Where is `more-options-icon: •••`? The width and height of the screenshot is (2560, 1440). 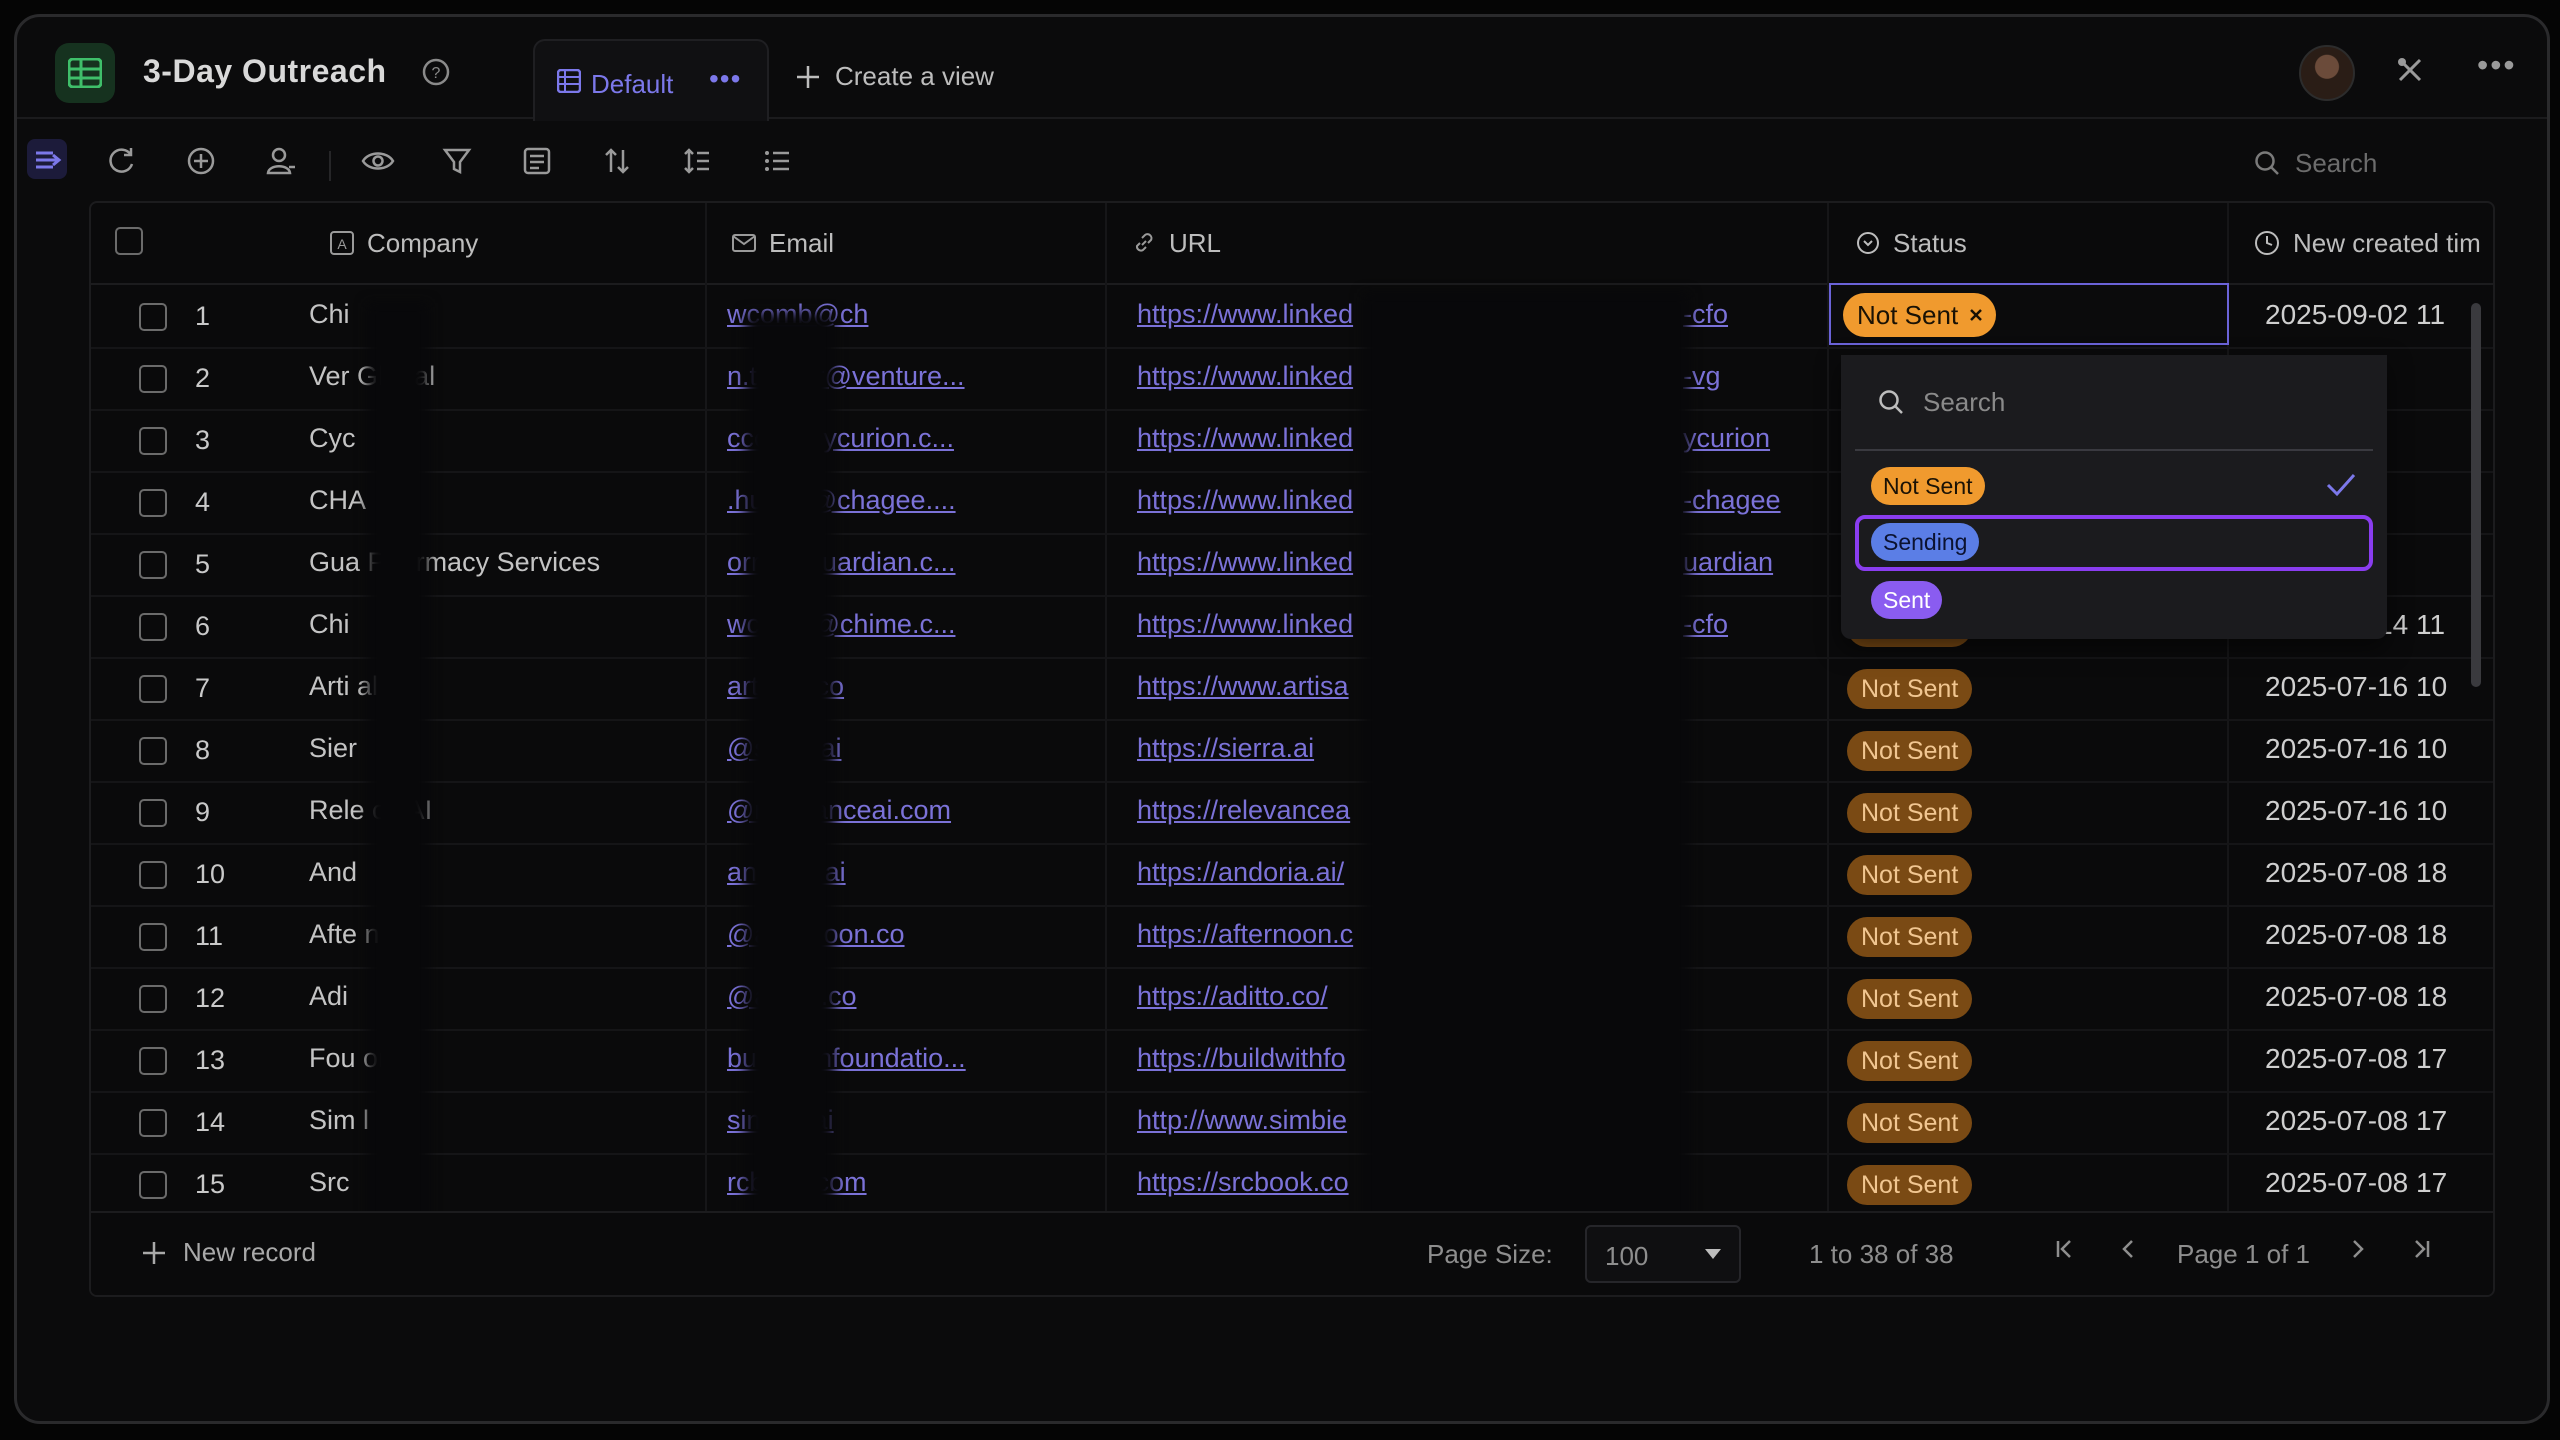
more-options-icon: ••• is located at coordinates (2497, 65).